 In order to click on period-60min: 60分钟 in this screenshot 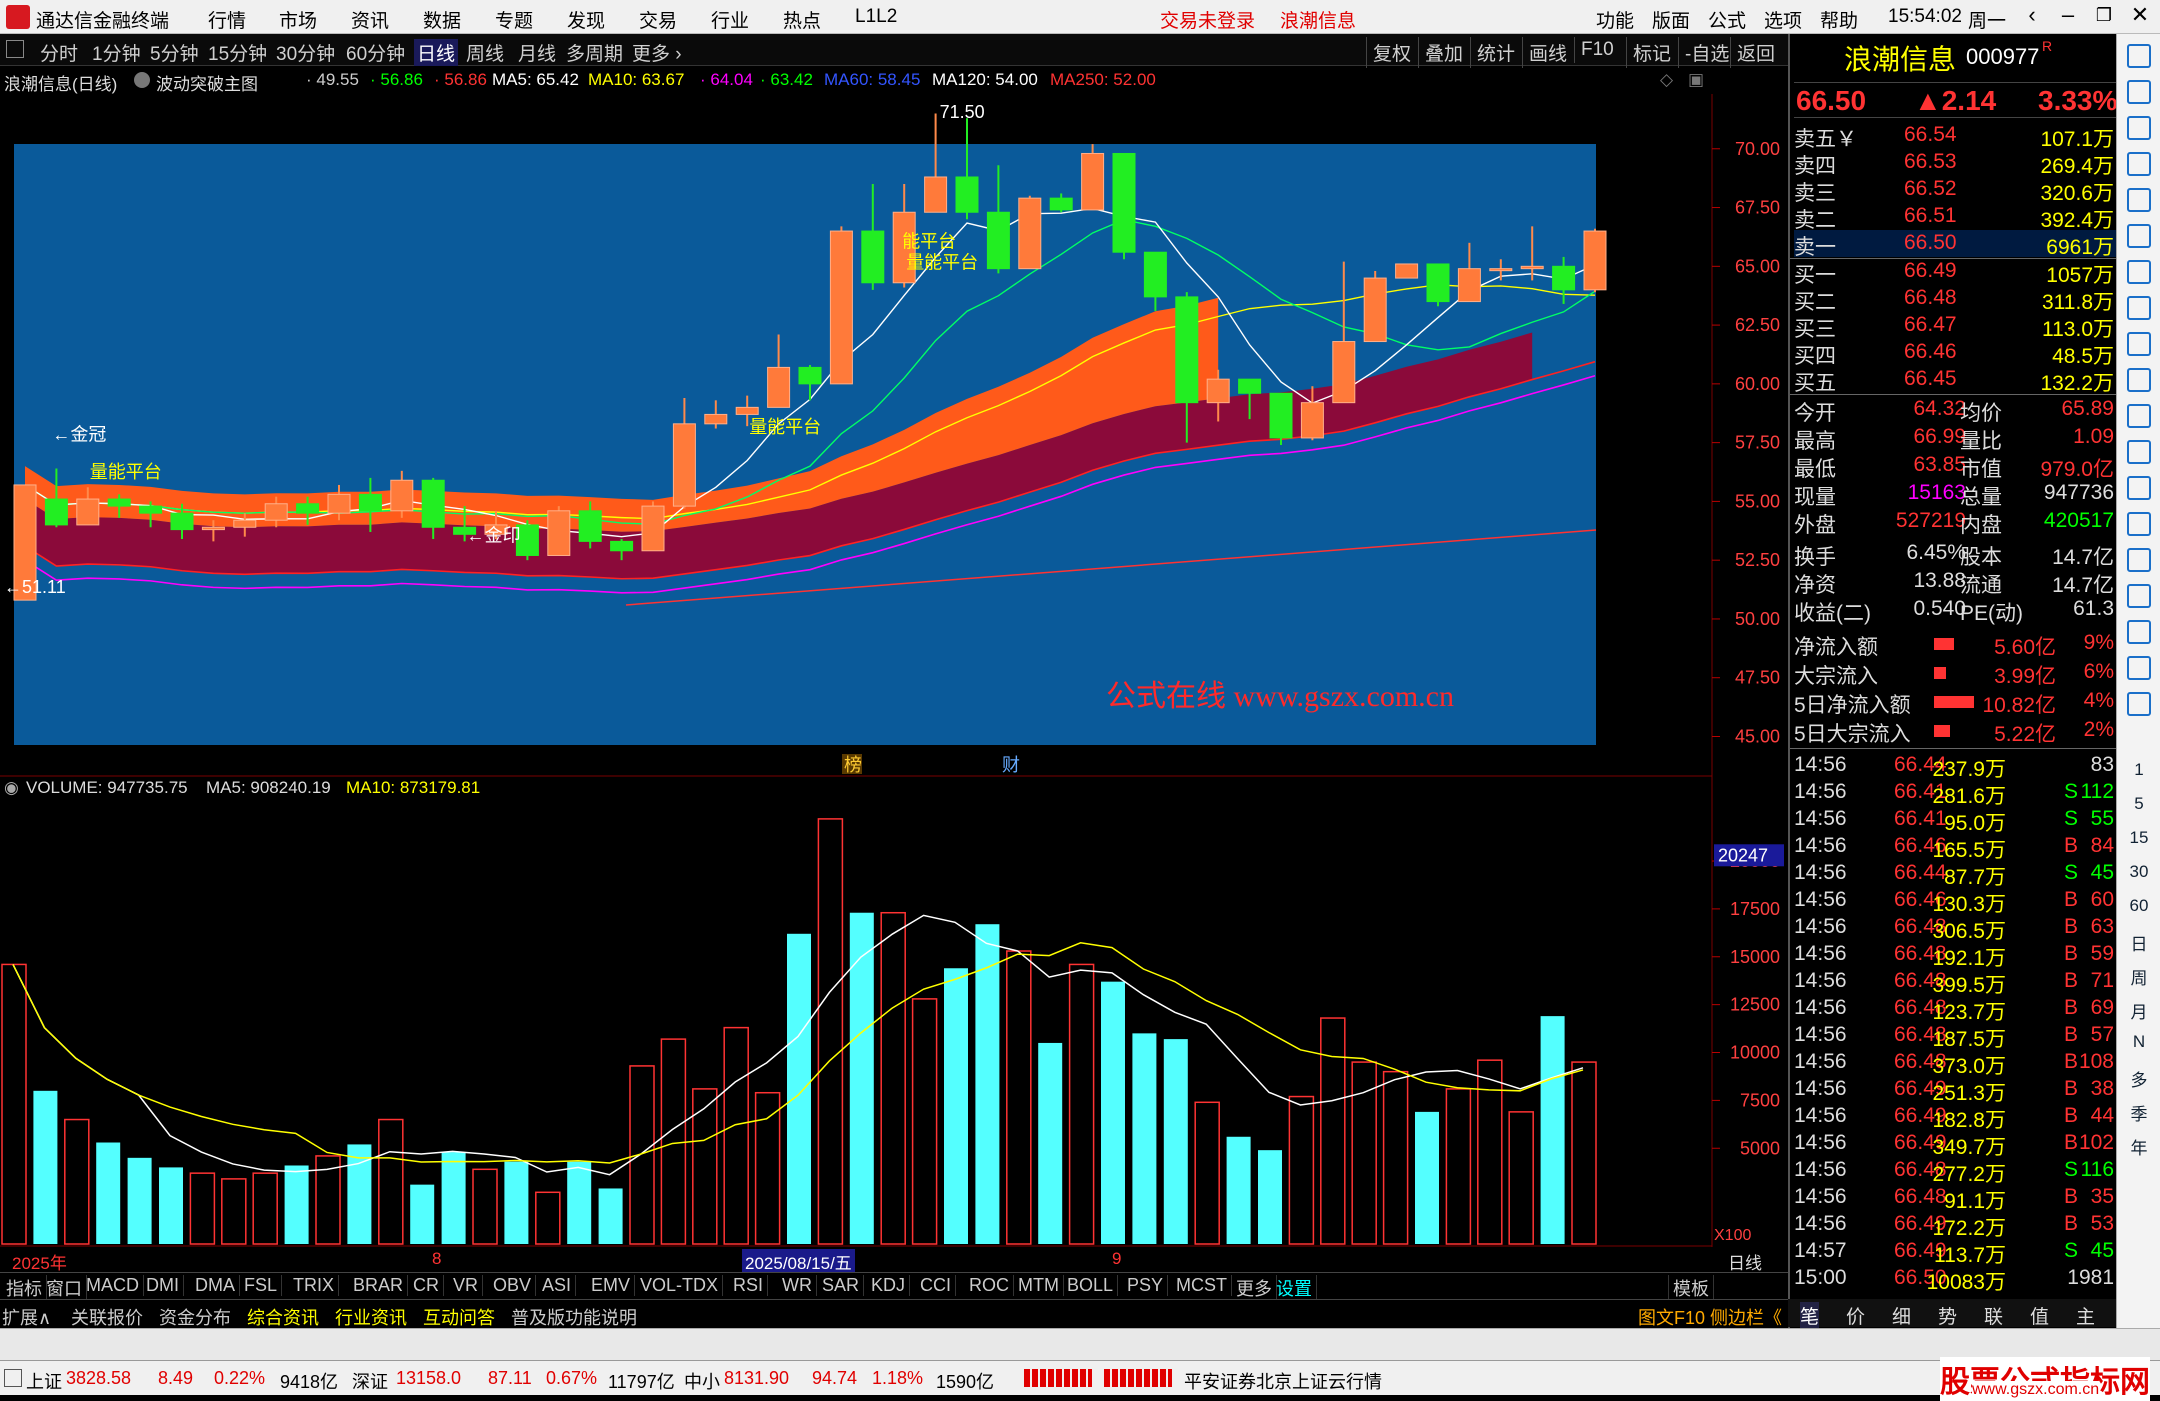, I will do `click(375, 52)`.